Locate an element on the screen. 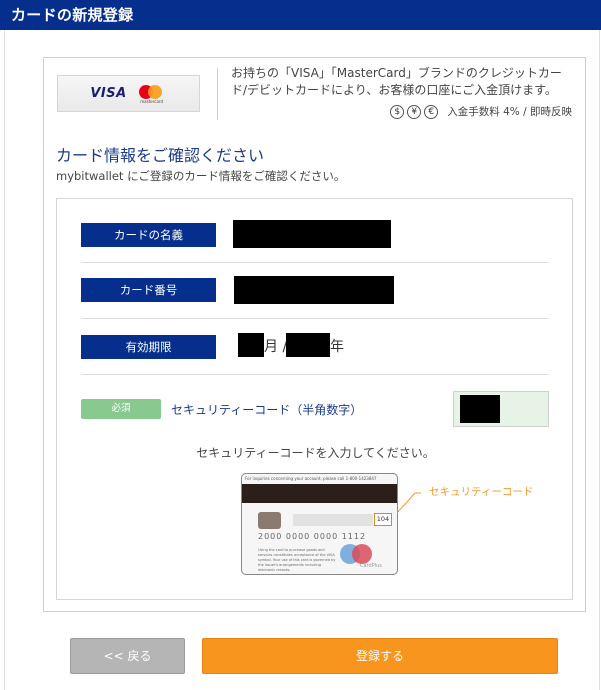 This screenshot has height=690, width=601. brand-circle-right is located at coordinates (362, 554).